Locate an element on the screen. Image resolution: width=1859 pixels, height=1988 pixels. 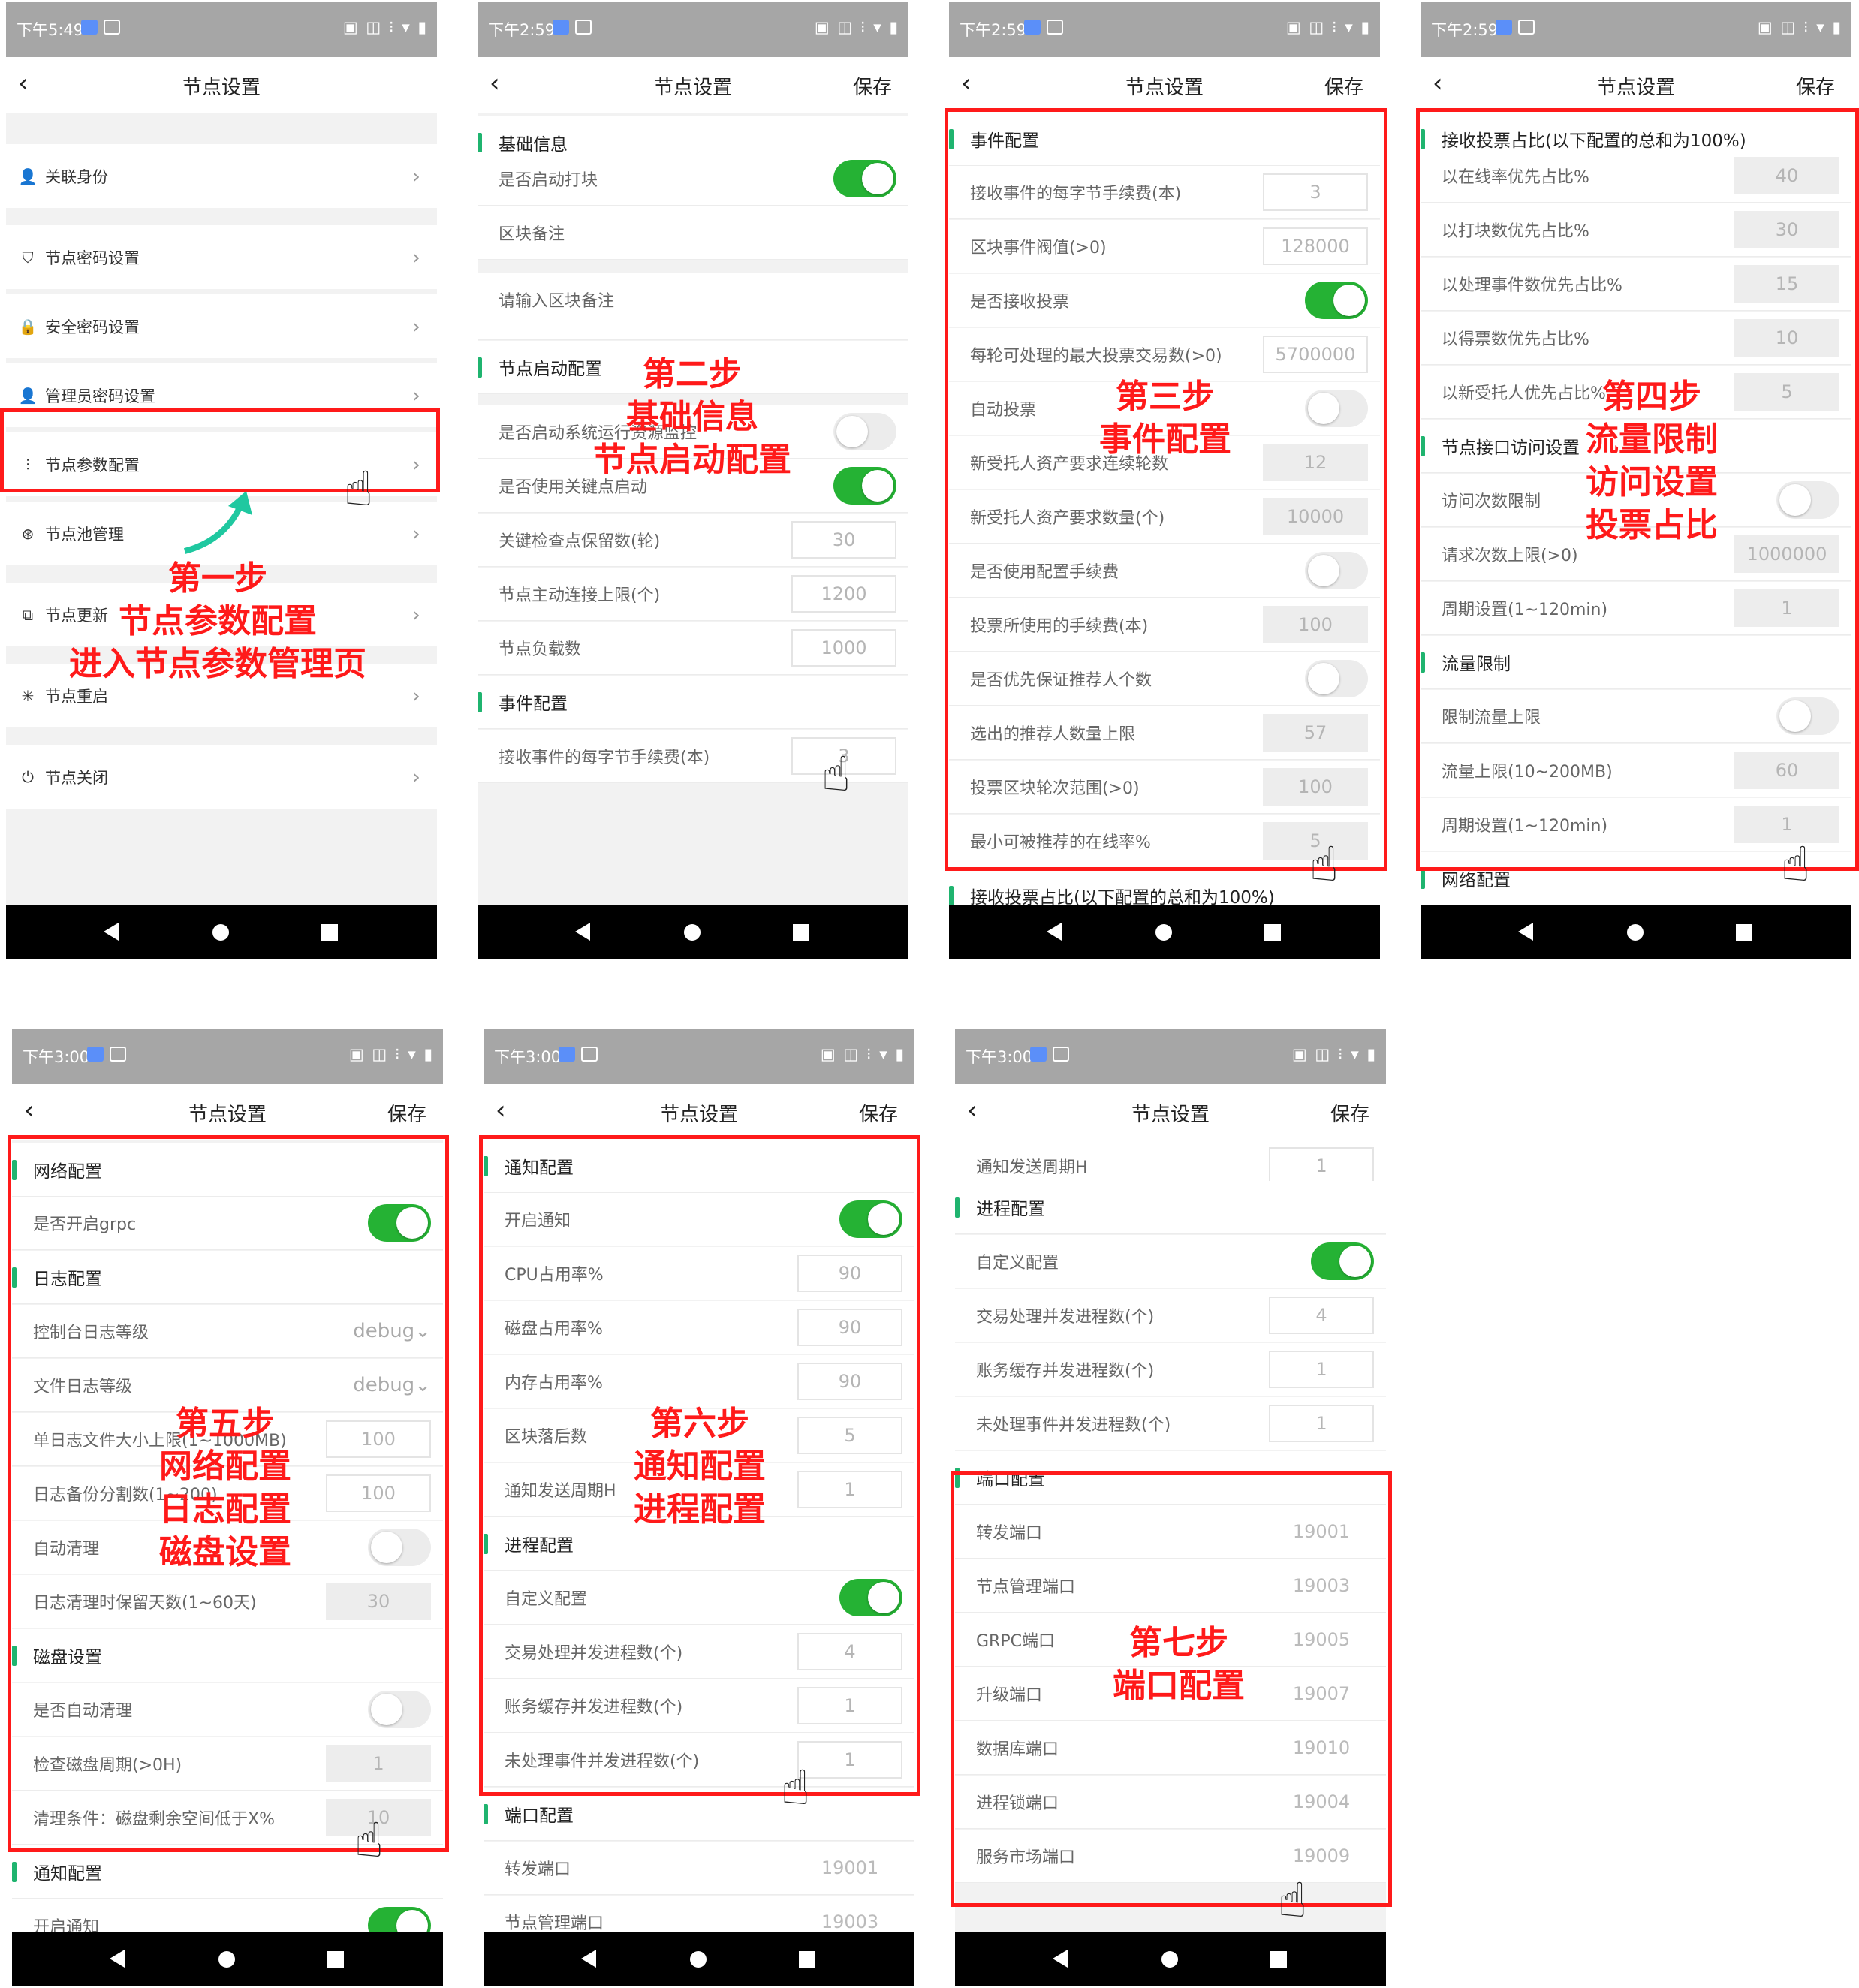
setting-row: 未处理事件并发进程数(个) 1 is located at coordinates (1170, 1424).